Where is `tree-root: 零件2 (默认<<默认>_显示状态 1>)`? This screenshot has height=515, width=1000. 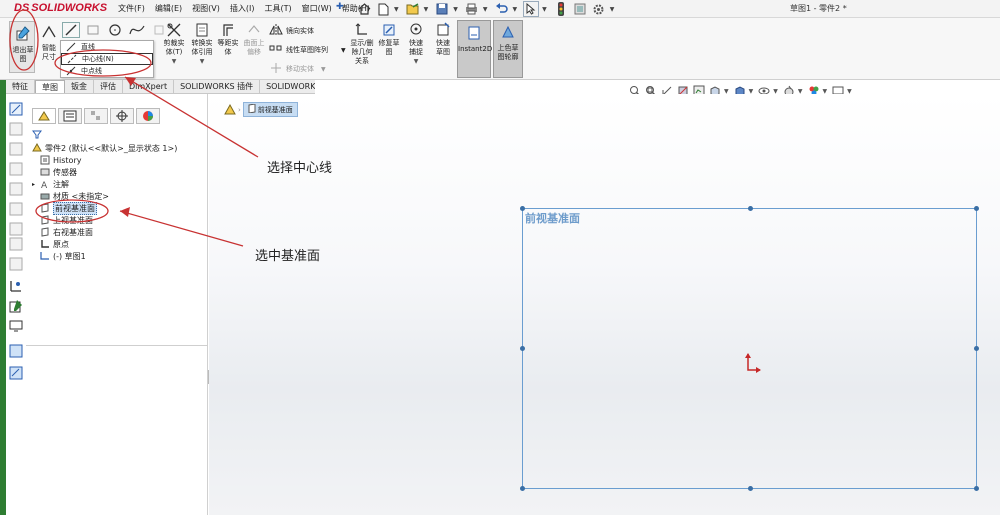 tree-root: 零件2 (默认<<默认>_显示状态 1>) is located at coordinates (120, 148).